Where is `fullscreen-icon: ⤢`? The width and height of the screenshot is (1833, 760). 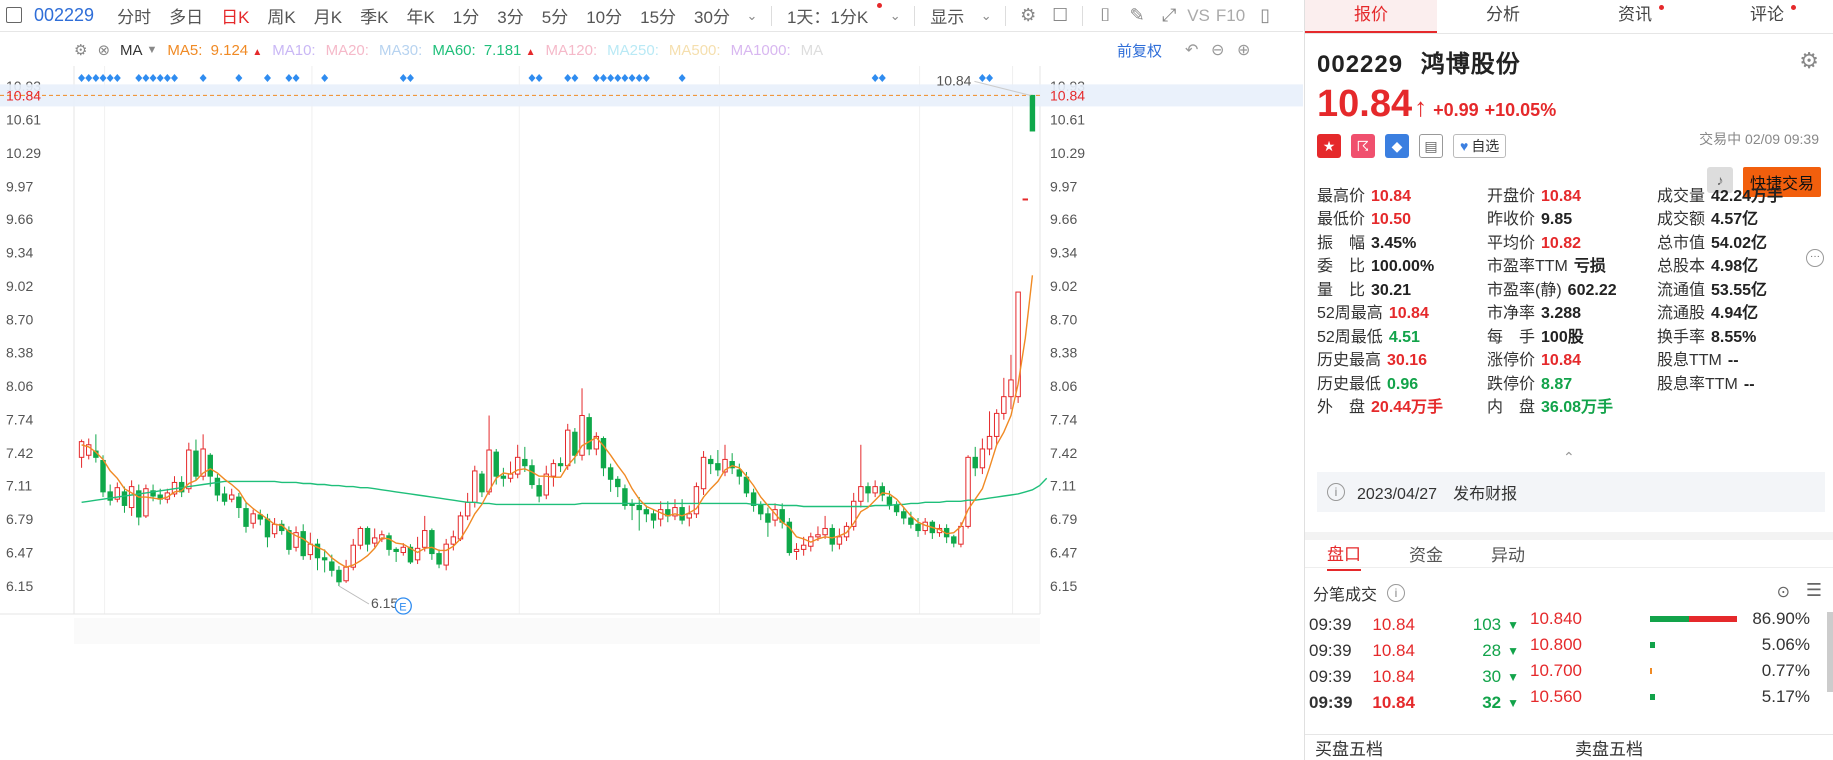
fullscreen-icon: ⤢ is located at coordinates (1169, 16).